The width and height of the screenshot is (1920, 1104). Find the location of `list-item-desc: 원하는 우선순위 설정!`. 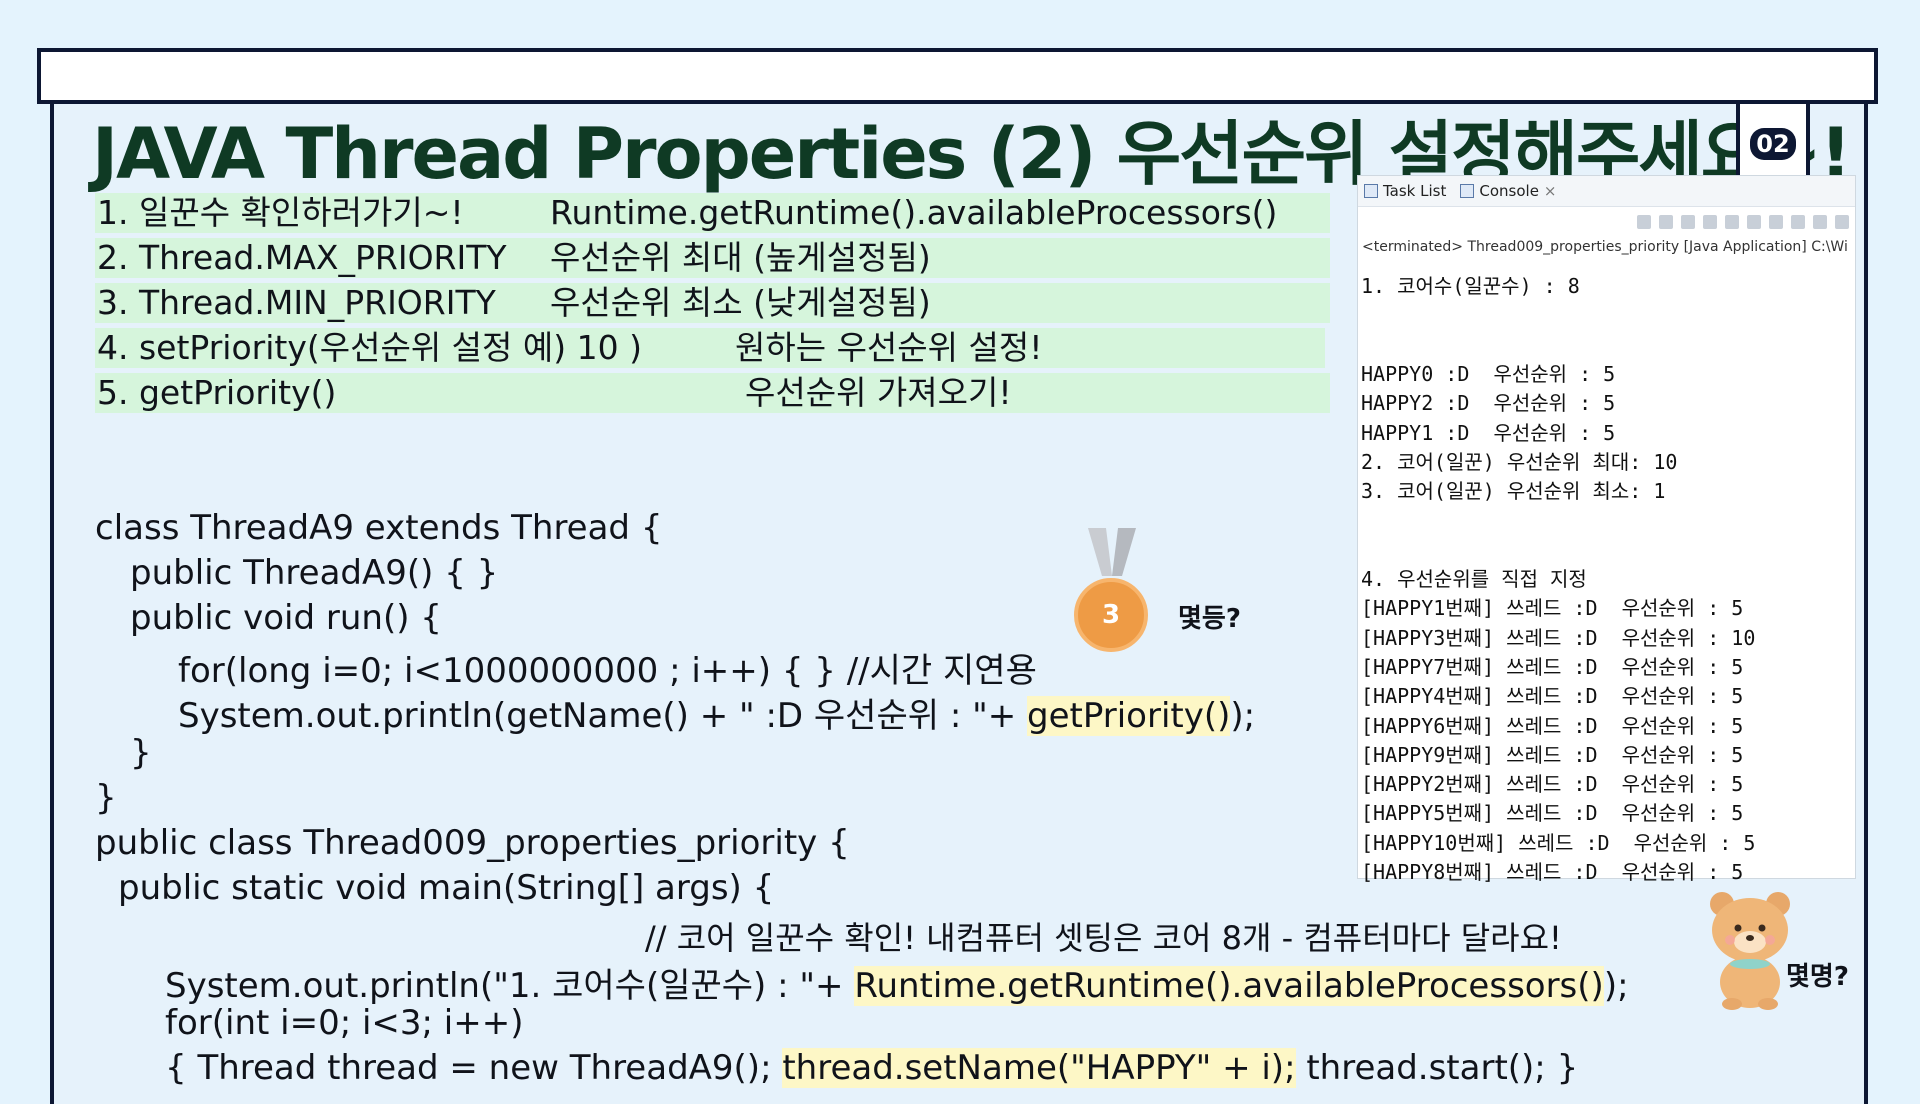

list-item-desc: 원하는 우선순위 설정! is located at coordinates (889, 347).